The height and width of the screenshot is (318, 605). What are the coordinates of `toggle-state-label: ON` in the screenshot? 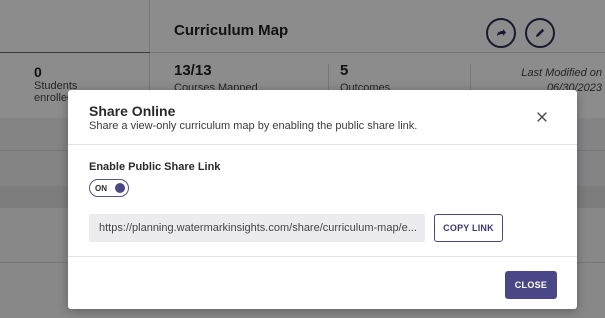 It's located at (101, 188).